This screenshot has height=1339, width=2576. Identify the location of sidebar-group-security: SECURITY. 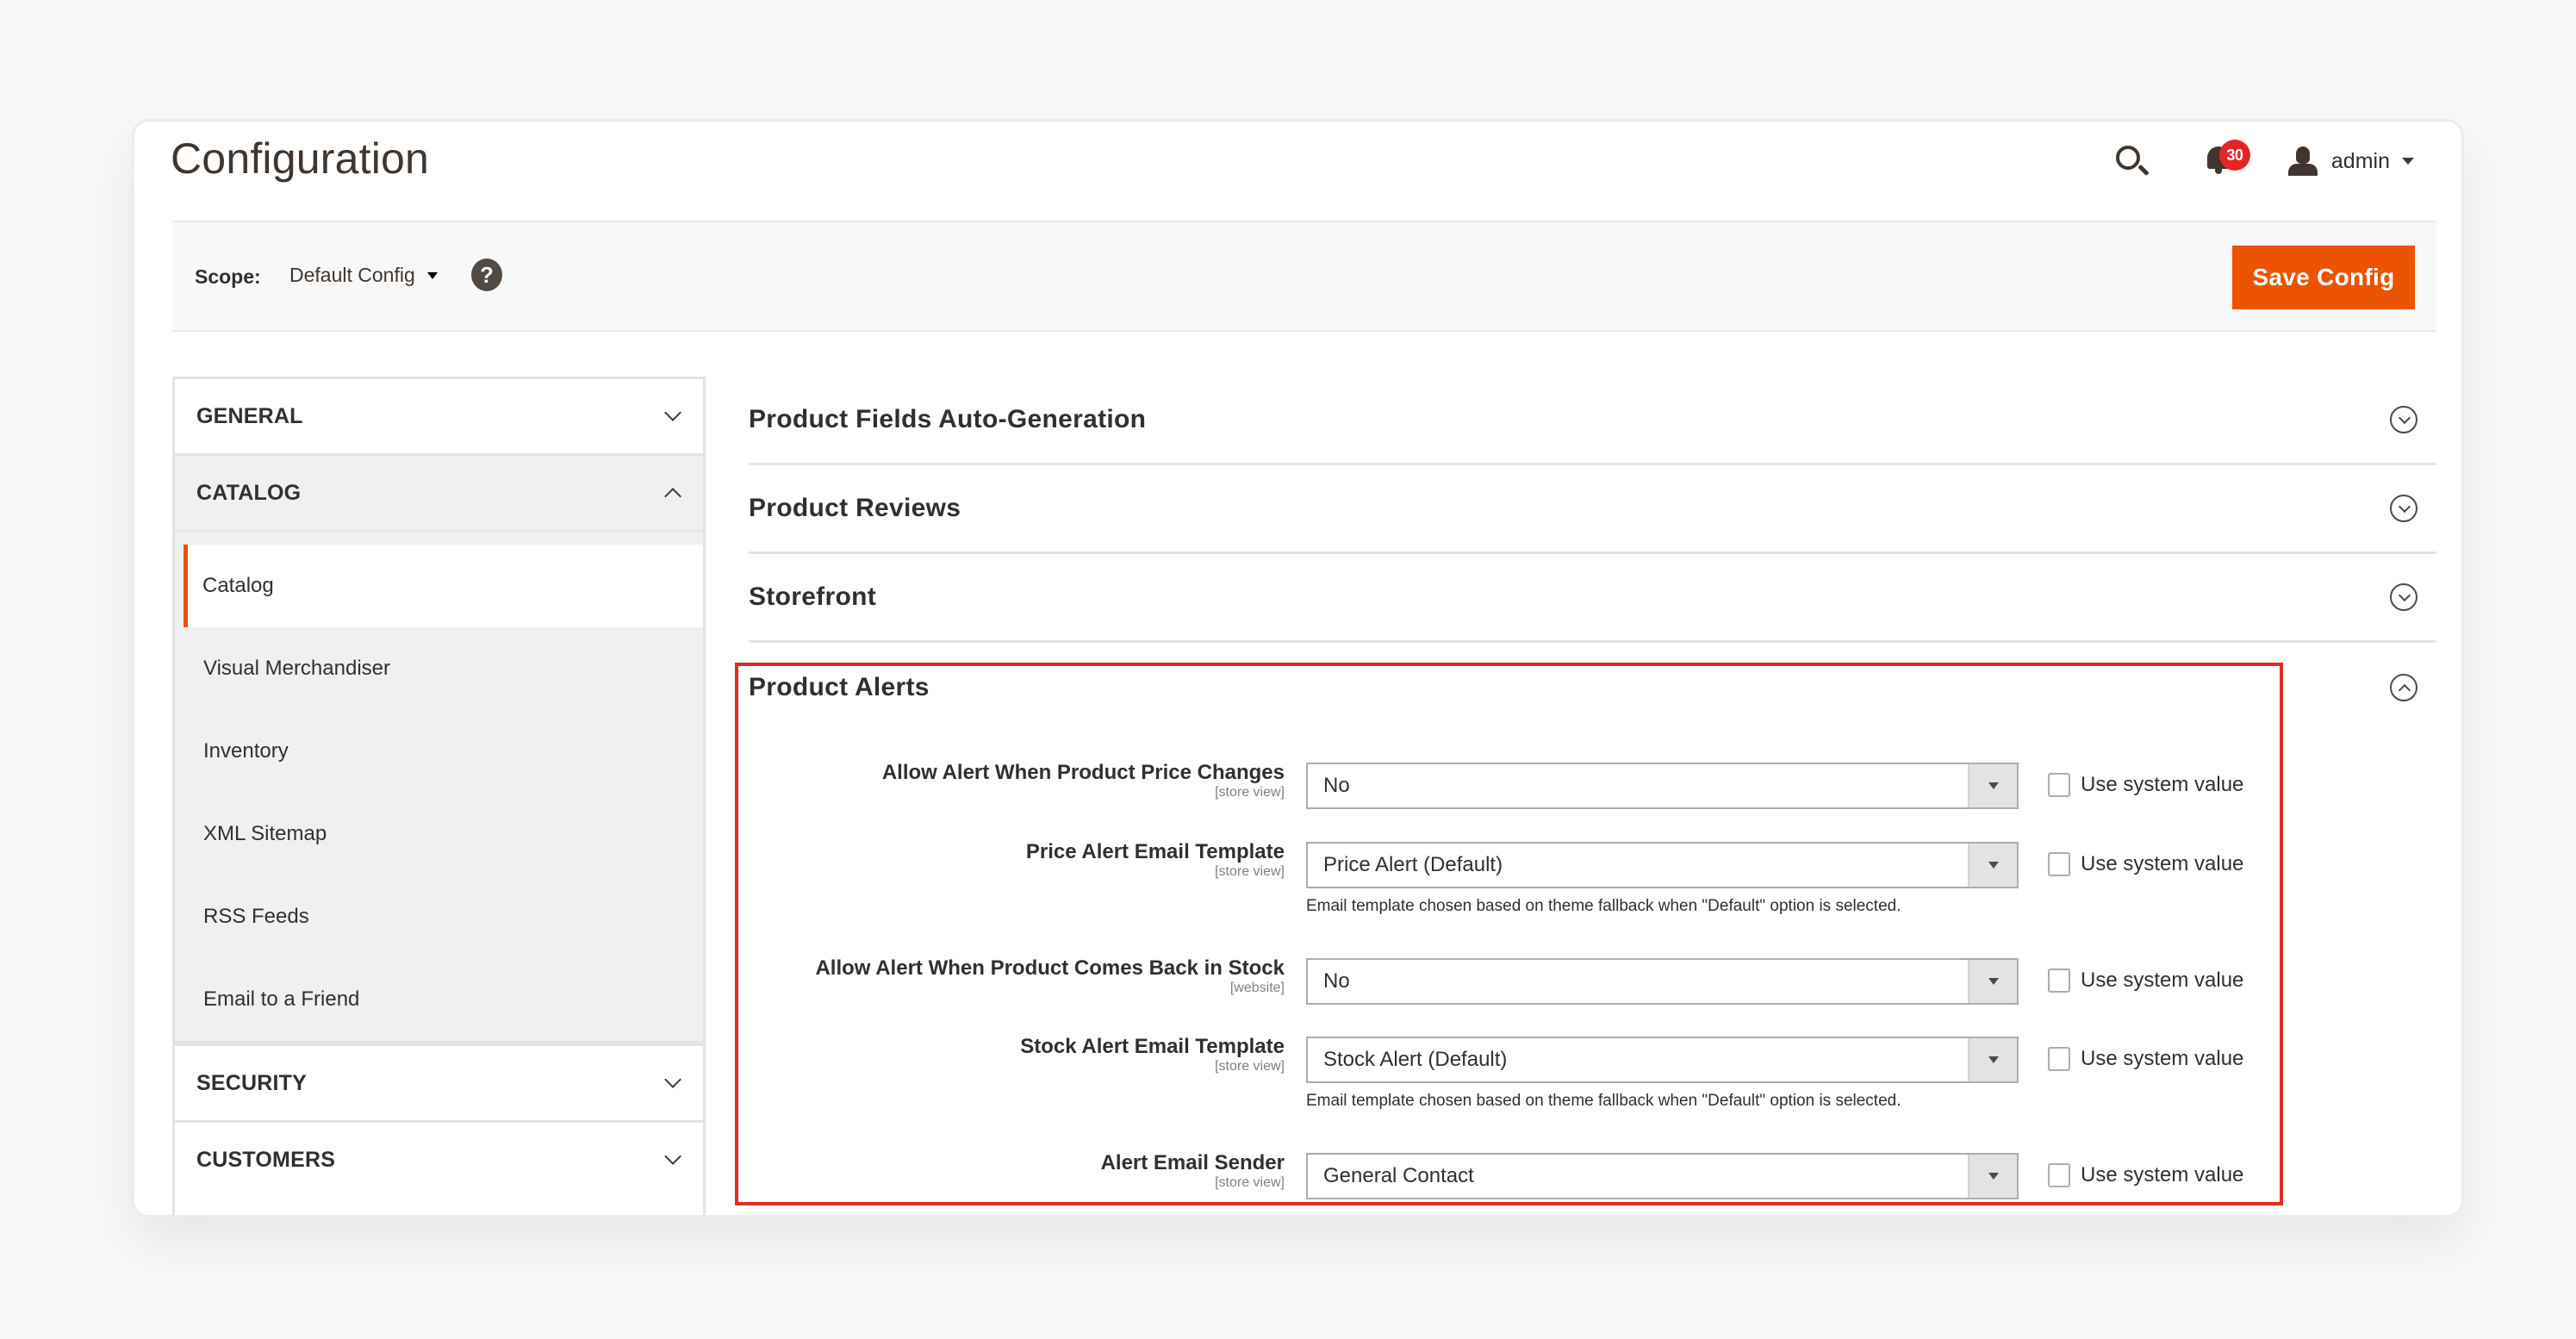
(439, 1081).